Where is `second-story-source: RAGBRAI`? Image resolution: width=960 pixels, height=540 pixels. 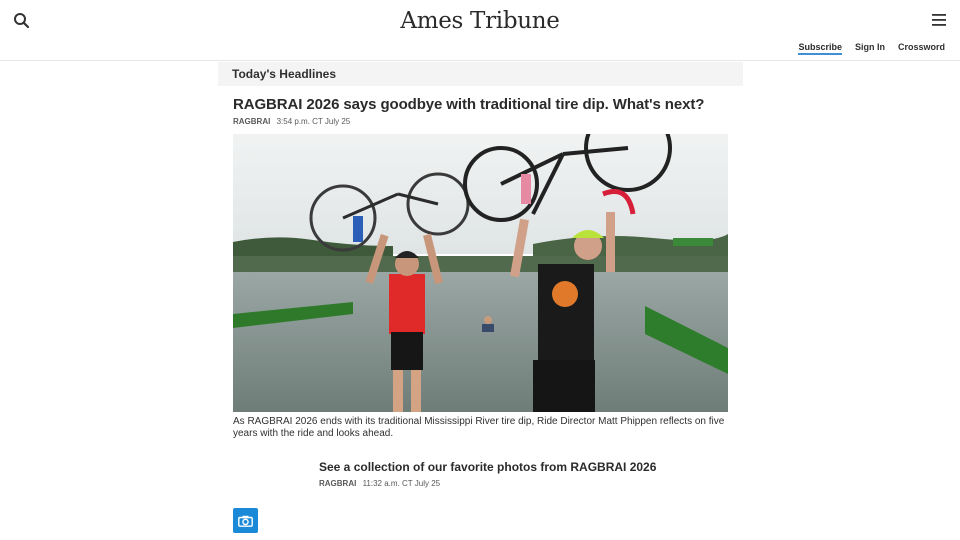
second-story-source: RAGBRAI is located at coordinates (337, 483).